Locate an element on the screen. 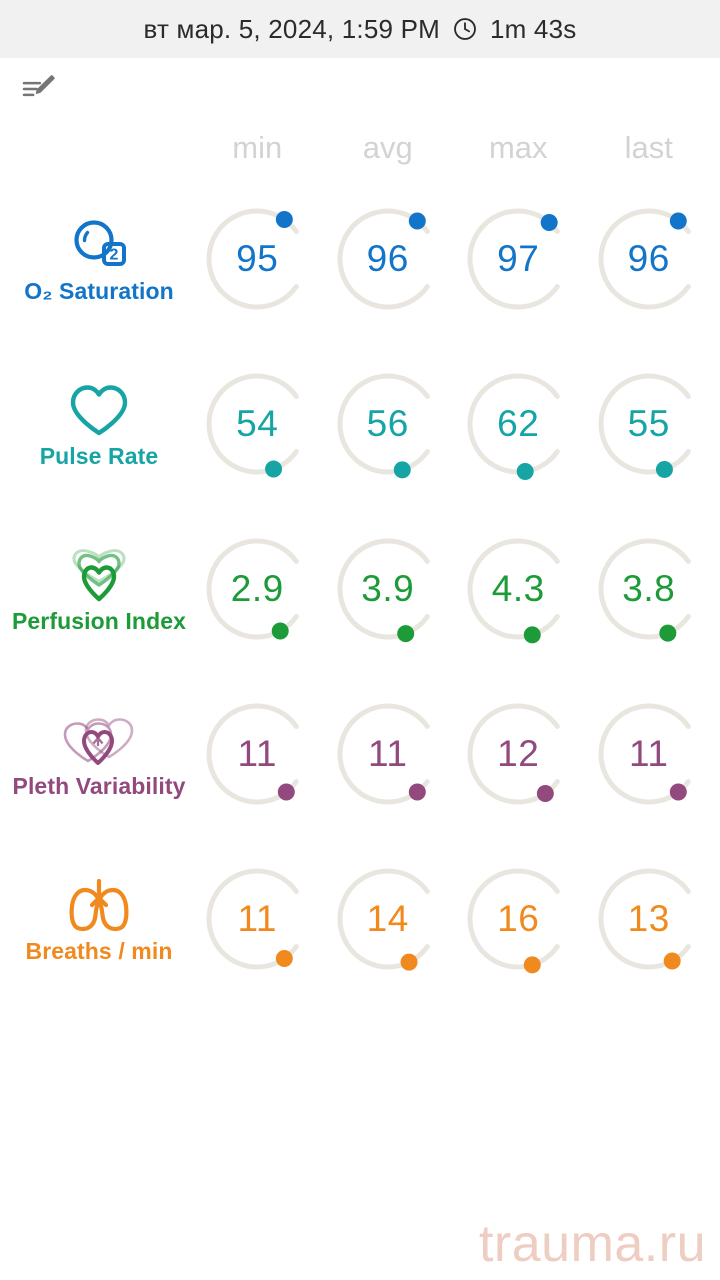 The width and height of the screenshot is (720, 1280). column-header-min: min is located at coordinates (257, 147).